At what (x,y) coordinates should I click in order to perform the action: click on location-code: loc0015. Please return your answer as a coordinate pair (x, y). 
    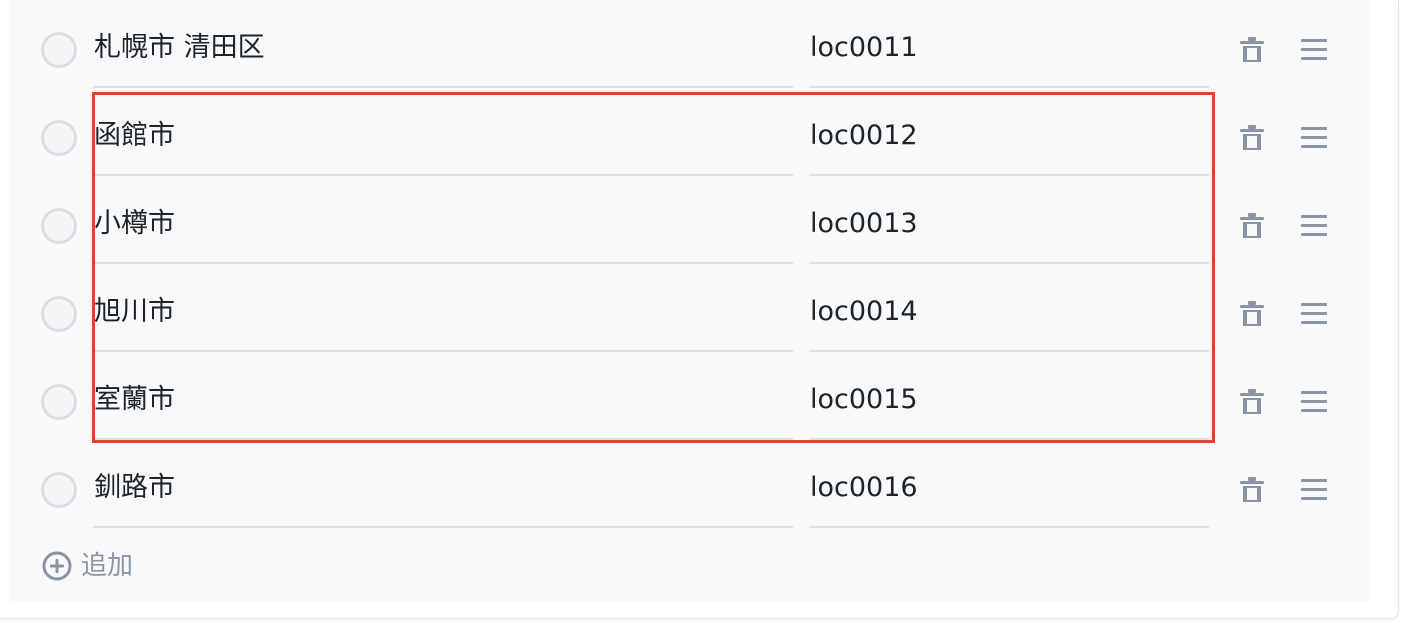
    Looking at the image, I should click on (864, 399).